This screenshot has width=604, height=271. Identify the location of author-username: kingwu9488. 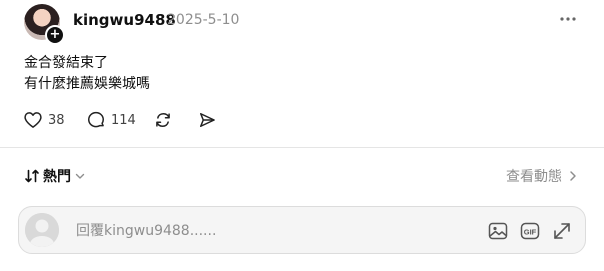
(124, 20).